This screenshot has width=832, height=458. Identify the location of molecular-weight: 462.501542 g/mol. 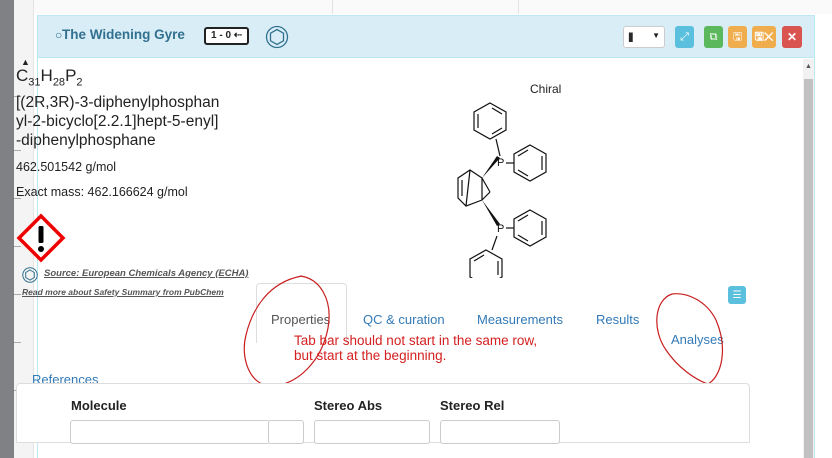
(66, 167).